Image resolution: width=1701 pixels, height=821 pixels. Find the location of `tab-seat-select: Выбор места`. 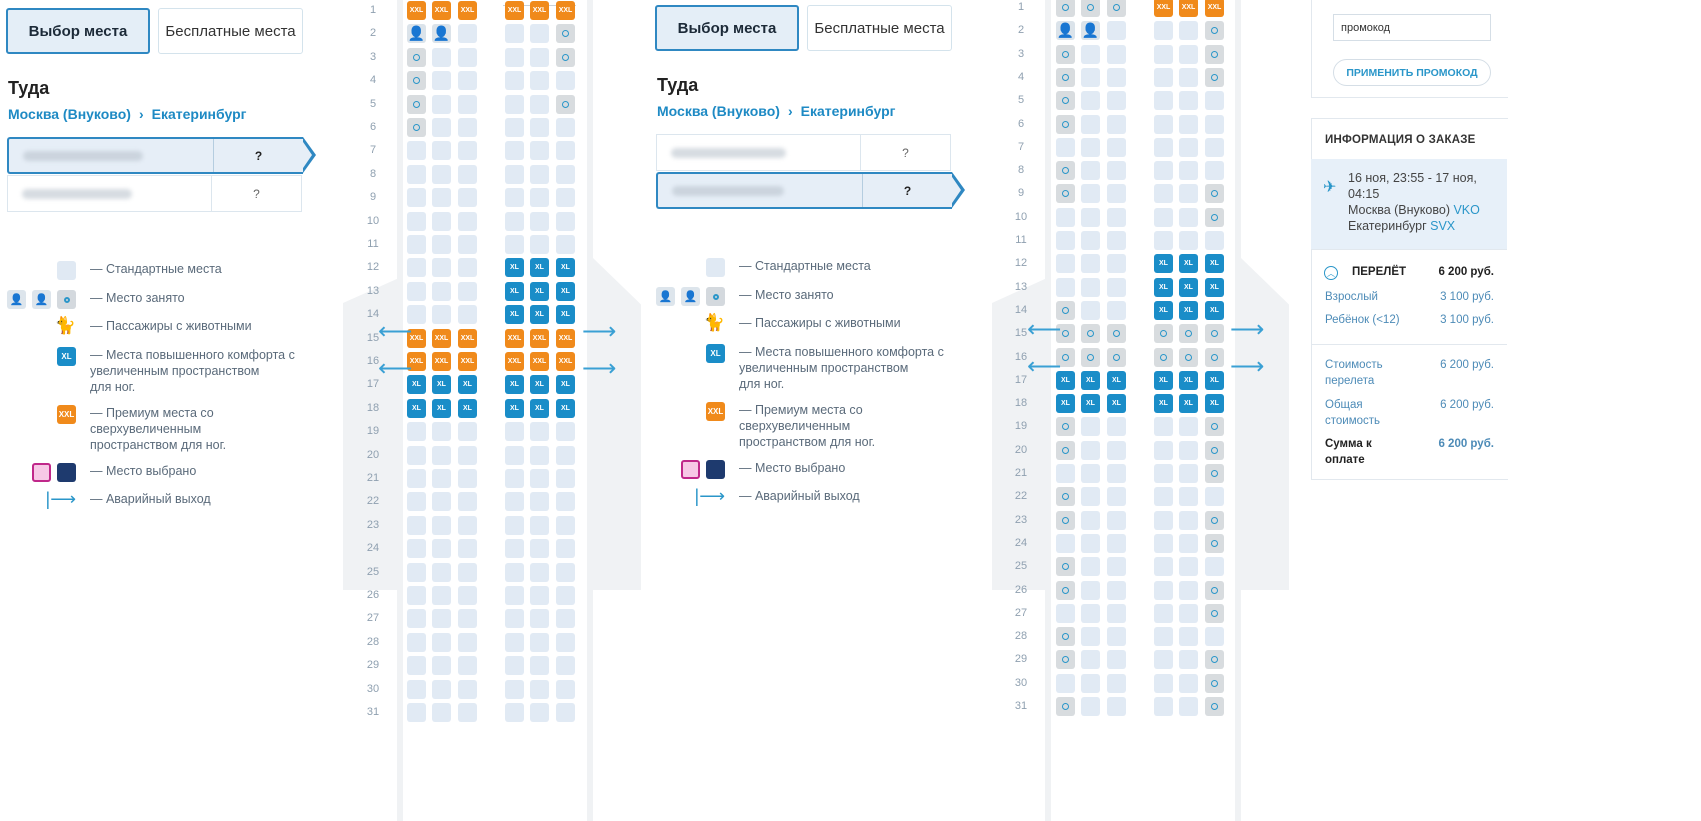

tab-seat-select: Выбор места is located at coordinates (78, 31).